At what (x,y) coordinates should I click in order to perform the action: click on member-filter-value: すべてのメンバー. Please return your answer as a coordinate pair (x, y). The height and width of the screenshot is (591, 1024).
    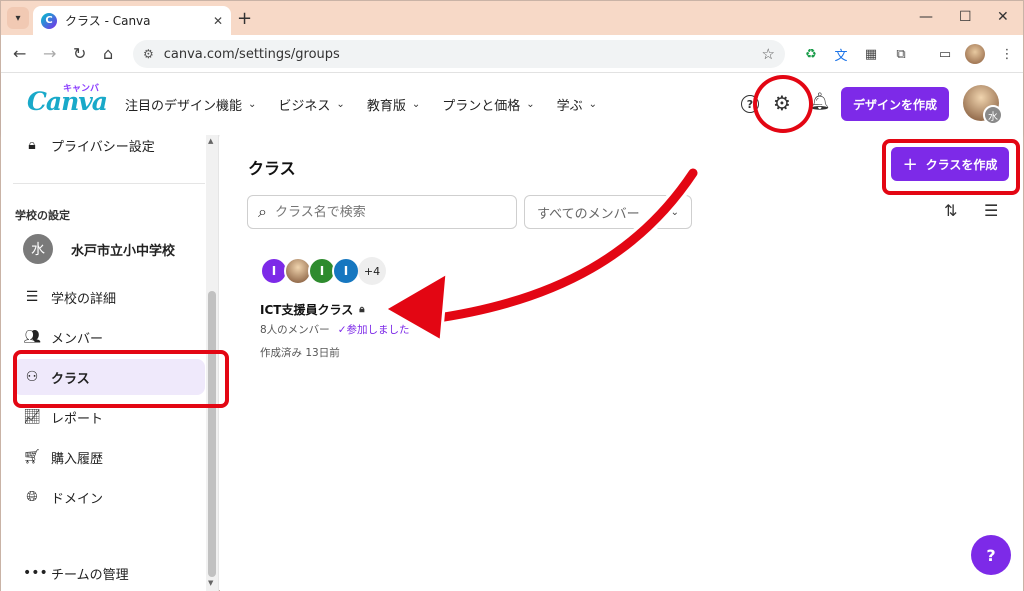
    Looking at the image, I should click on (588, 214).